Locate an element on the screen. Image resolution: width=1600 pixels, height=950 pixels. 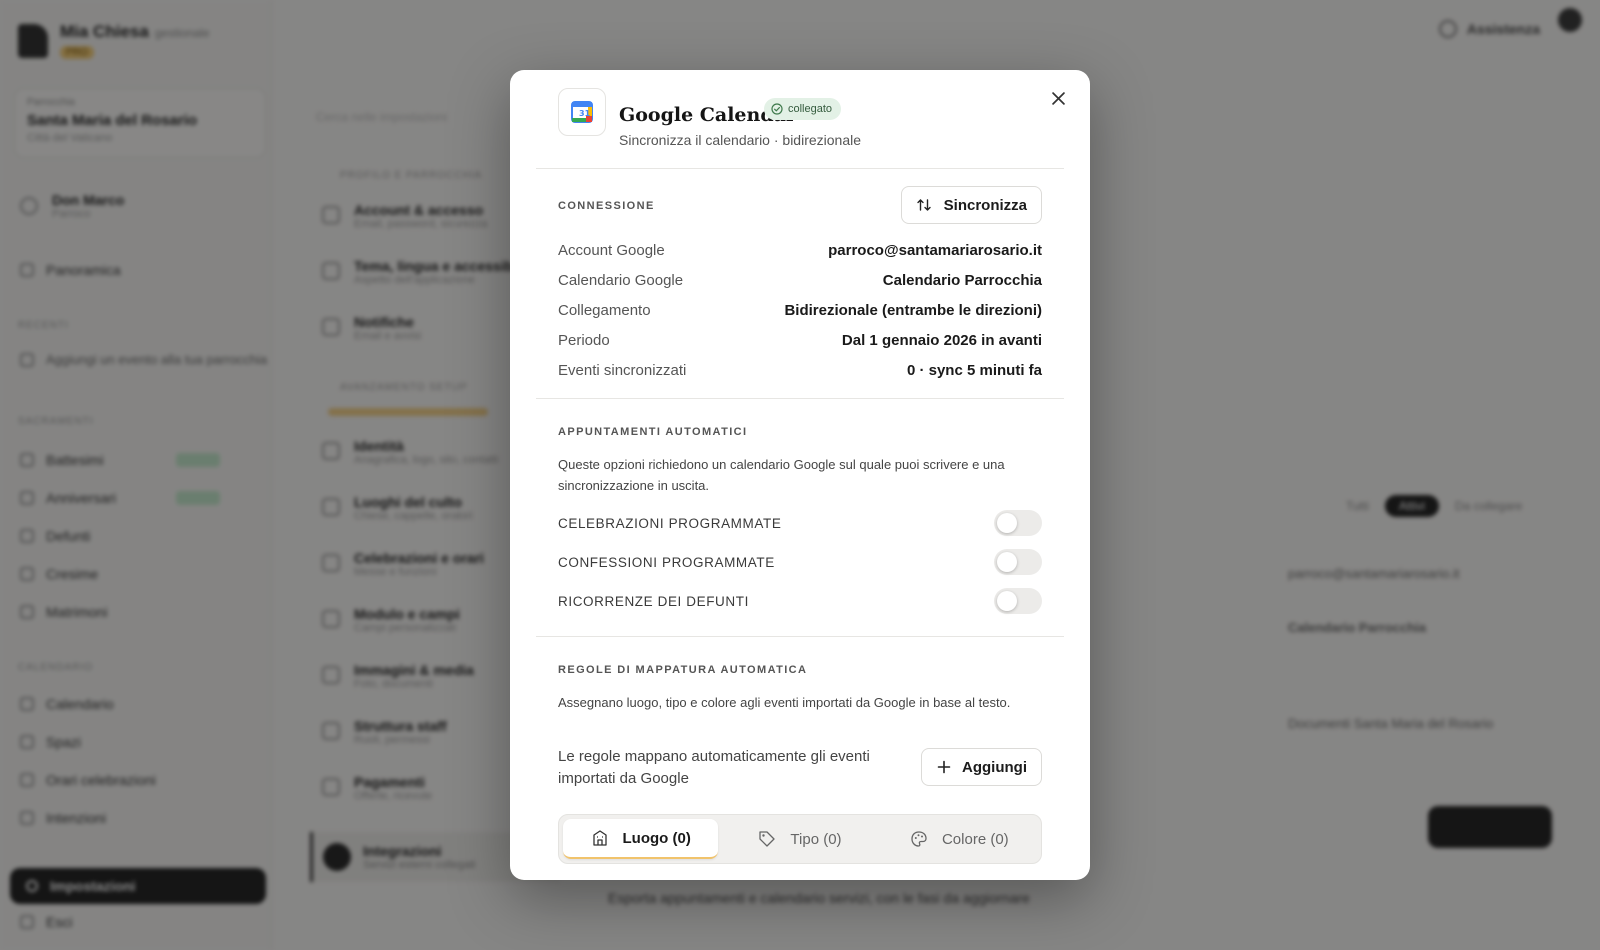
row-key: Collegamento is located at coordinates (604, 310).